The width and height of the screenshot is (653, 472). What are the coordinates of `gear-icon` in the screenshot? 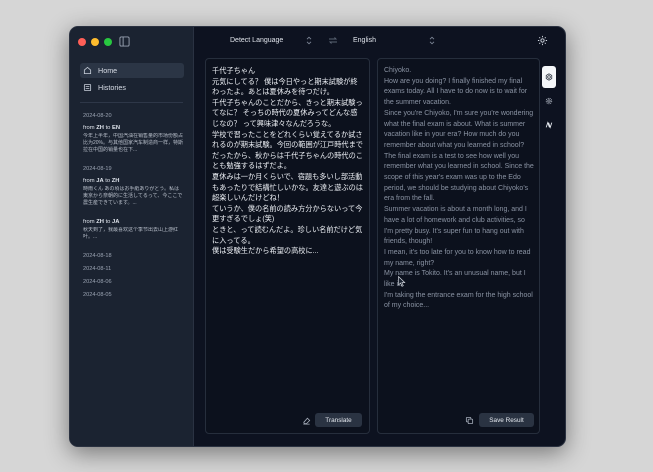 It's located at (542, 40).